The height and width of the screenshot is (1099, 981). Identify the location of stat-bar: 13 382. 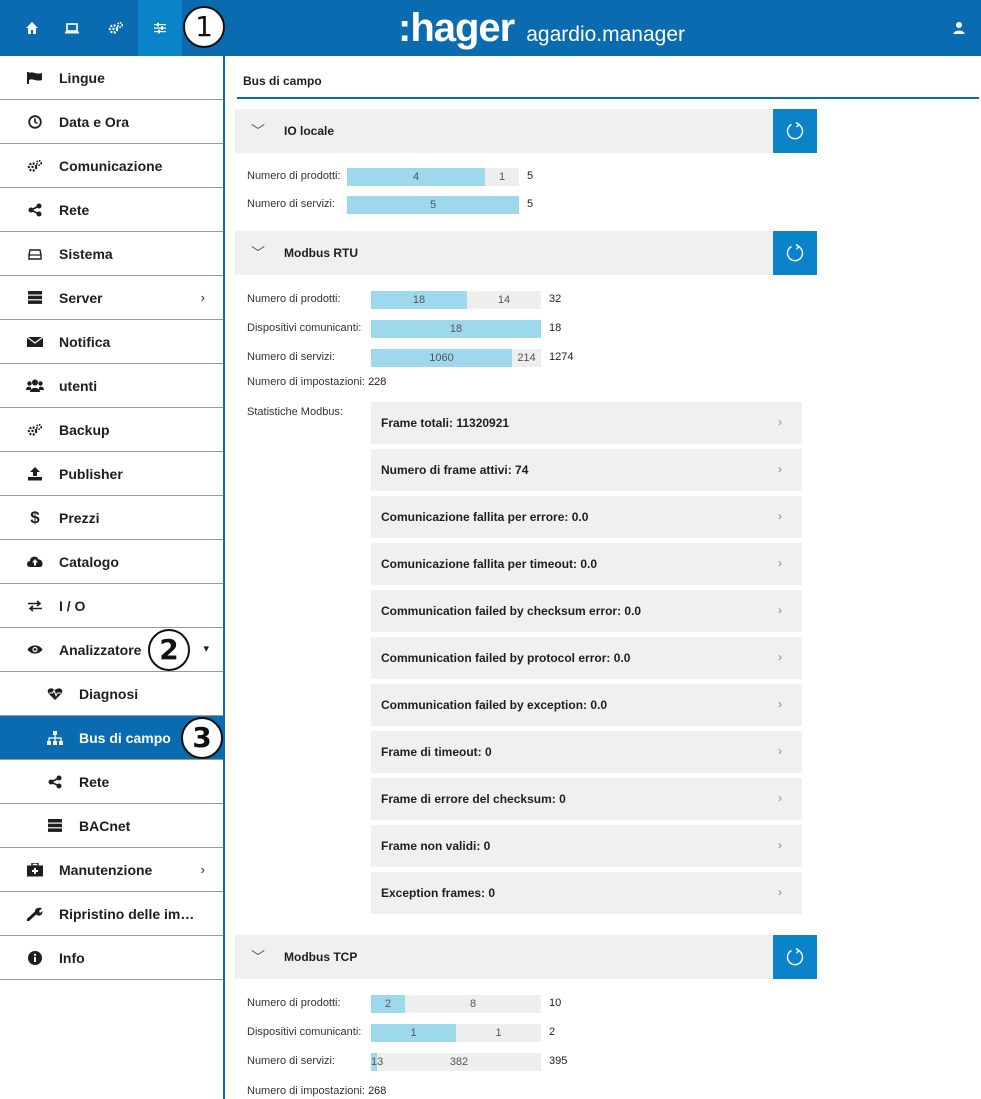
(456, 1062).